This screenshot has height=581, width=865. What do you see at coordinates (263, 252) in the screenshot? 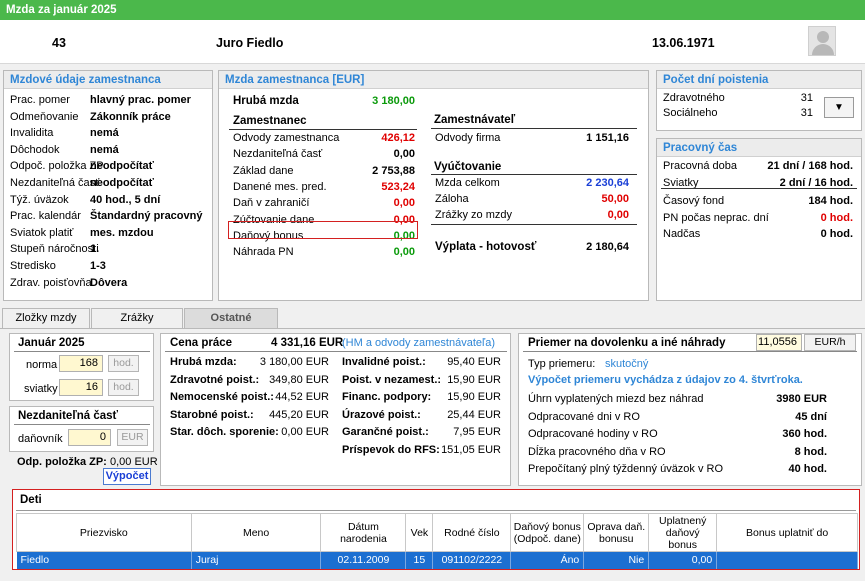
I see `zamestnanec-label: Náhrada PN` at bounding box center [263, 252].